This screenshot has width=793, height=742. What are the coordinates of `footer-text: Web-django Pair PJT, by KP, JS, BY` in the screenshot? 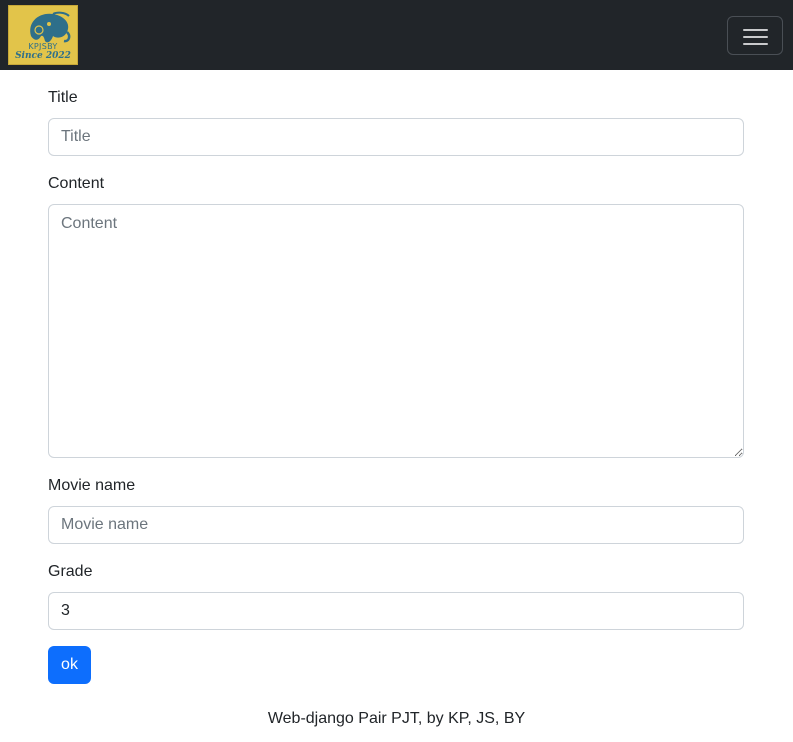 It's located at (396, 718).